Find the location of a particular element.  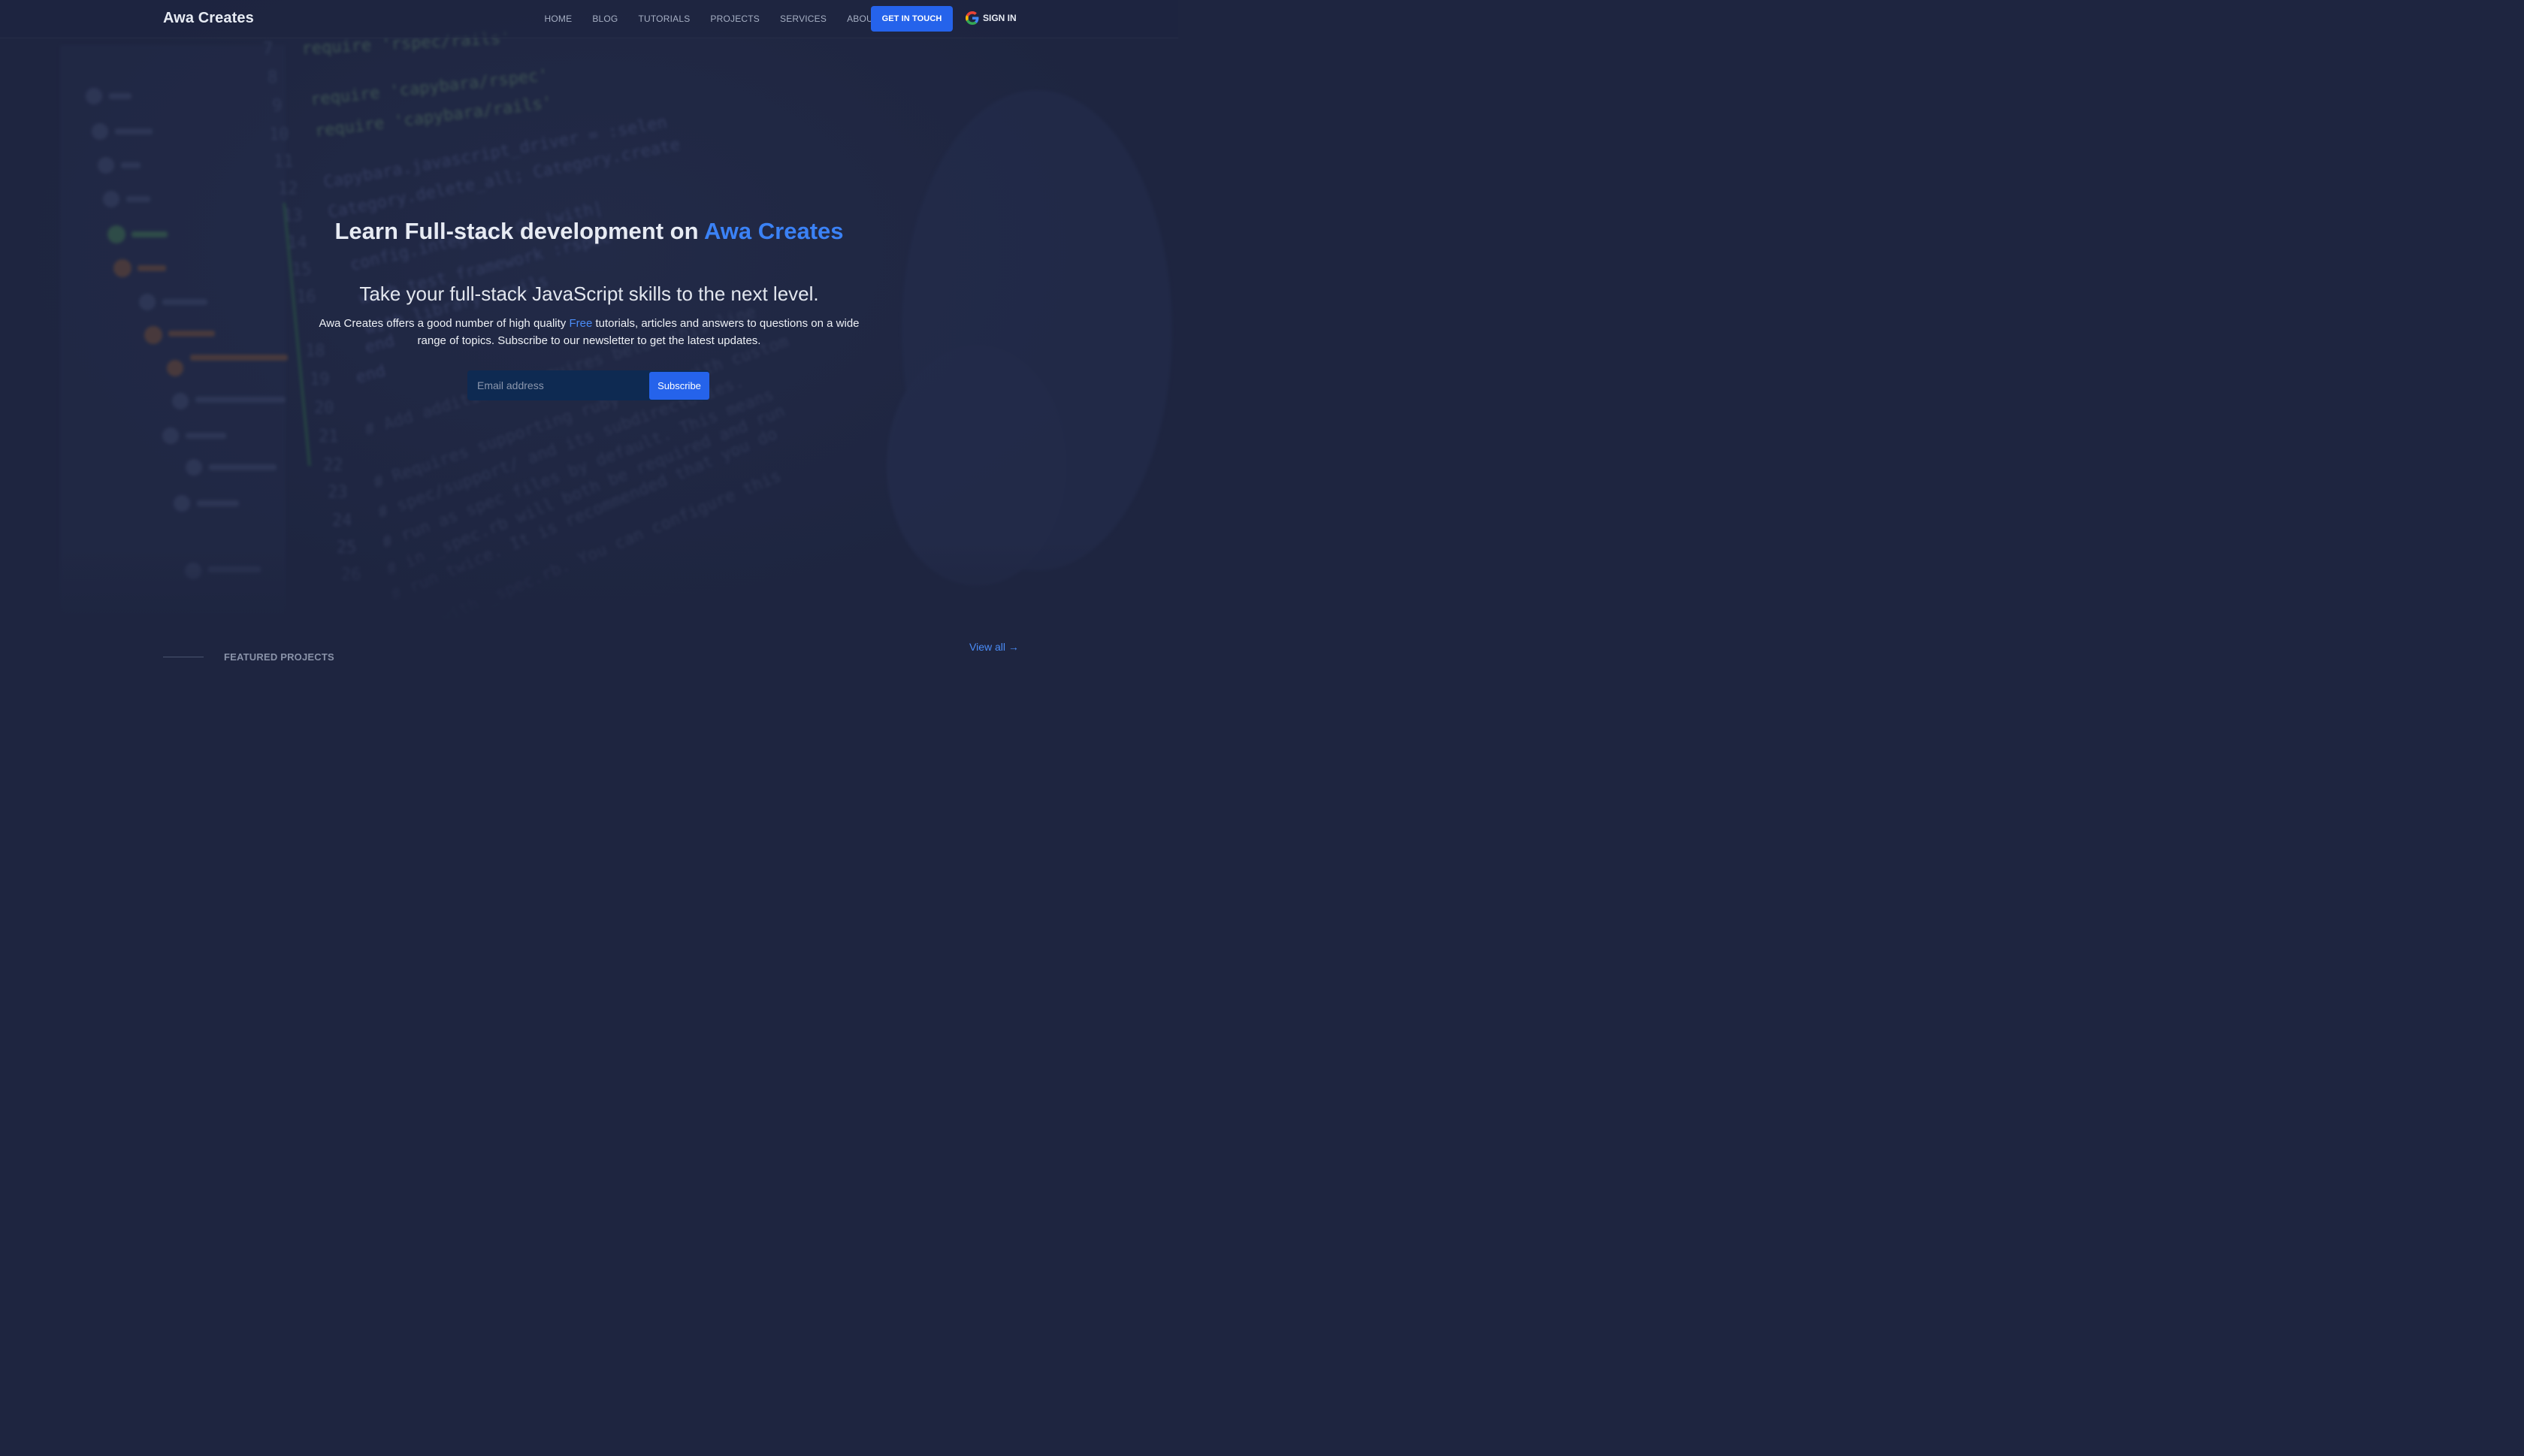

view-all-link: View all → is located at coordinates (994, 647).